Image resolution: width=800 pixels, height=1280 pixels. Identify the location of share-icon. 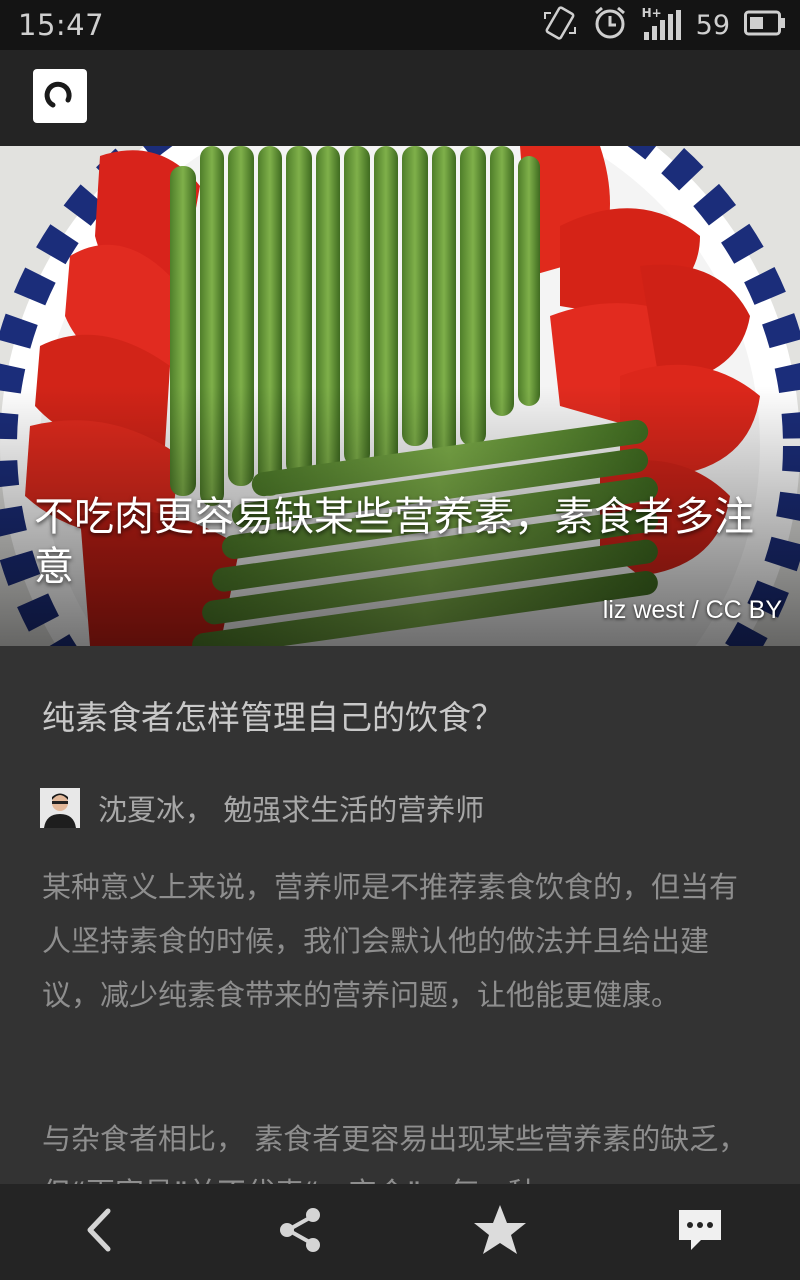
(300, 1232).